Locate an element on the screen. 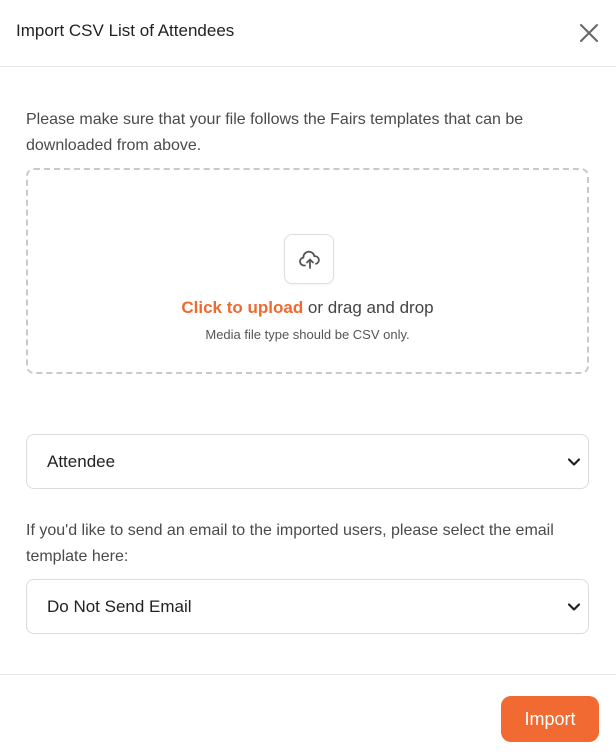  upload-hint: Media file type should be CSV only. is located at coordinates (307, 334).